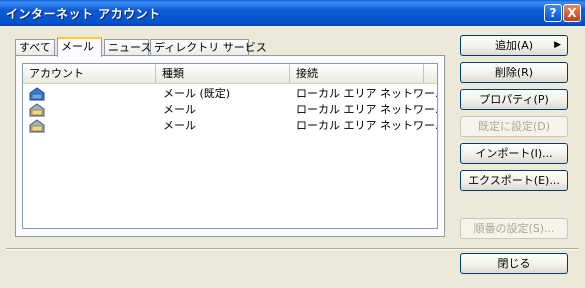  Describe the element at coordinates (357, 73) in the screenshot. I see `column-header-connection: 接続` at that location.